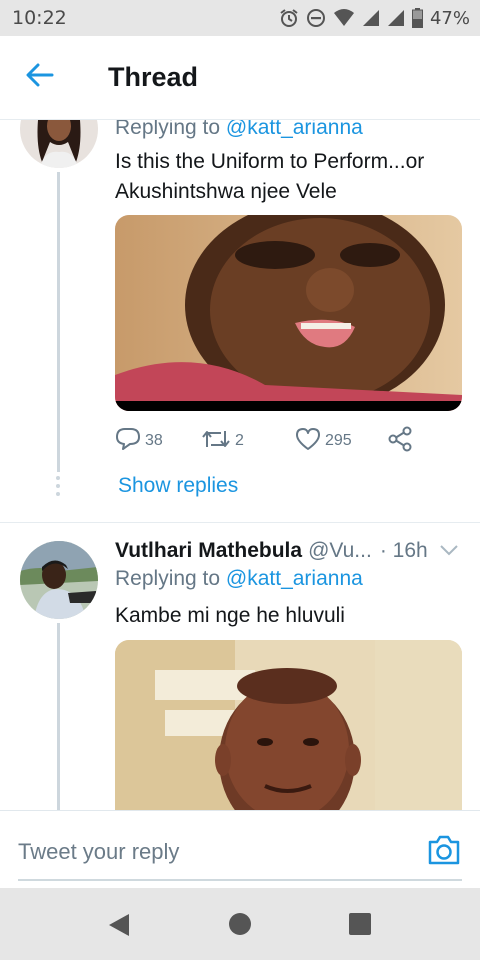 This screenshot has height=960, width=480. Describe the element at coordinates (270, 161) in the screenshot. I see `tweet-text-line: Is this the Uniform to Perform...or` at that location.